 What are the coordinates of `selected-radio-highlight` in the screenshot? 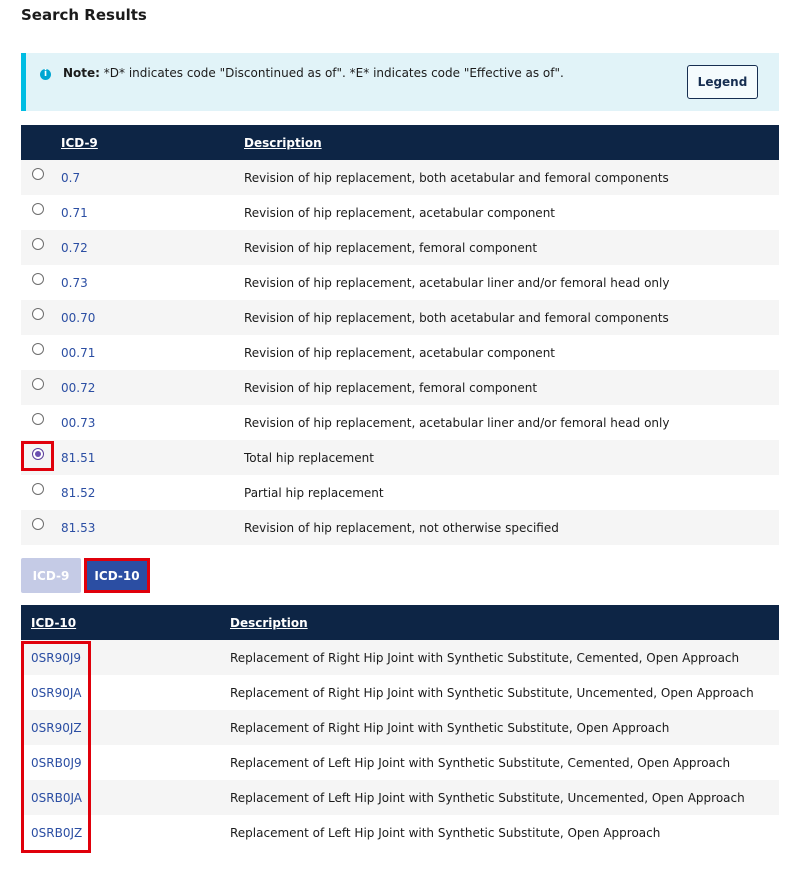 It's located at (37, 456).